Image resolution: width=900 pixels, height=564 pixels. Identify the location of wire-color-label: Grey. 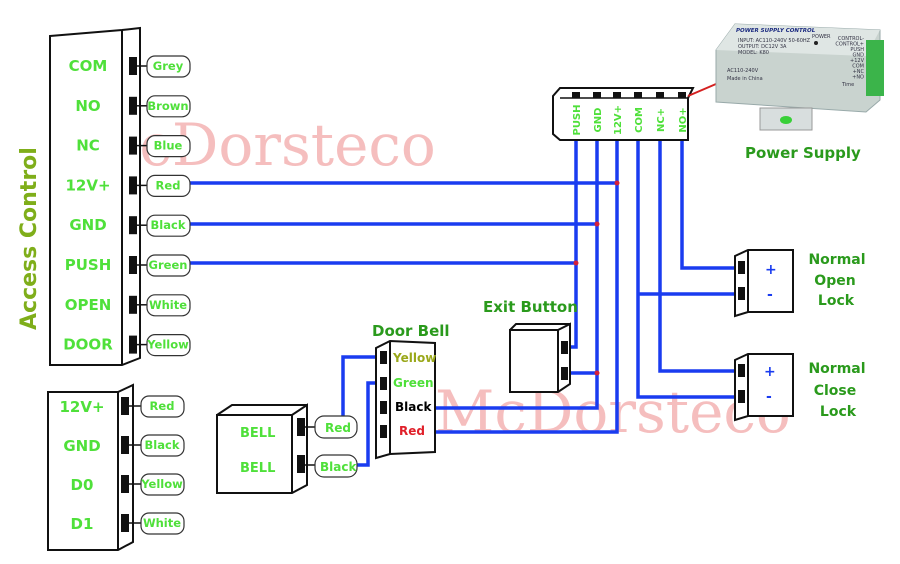
(168, 66).